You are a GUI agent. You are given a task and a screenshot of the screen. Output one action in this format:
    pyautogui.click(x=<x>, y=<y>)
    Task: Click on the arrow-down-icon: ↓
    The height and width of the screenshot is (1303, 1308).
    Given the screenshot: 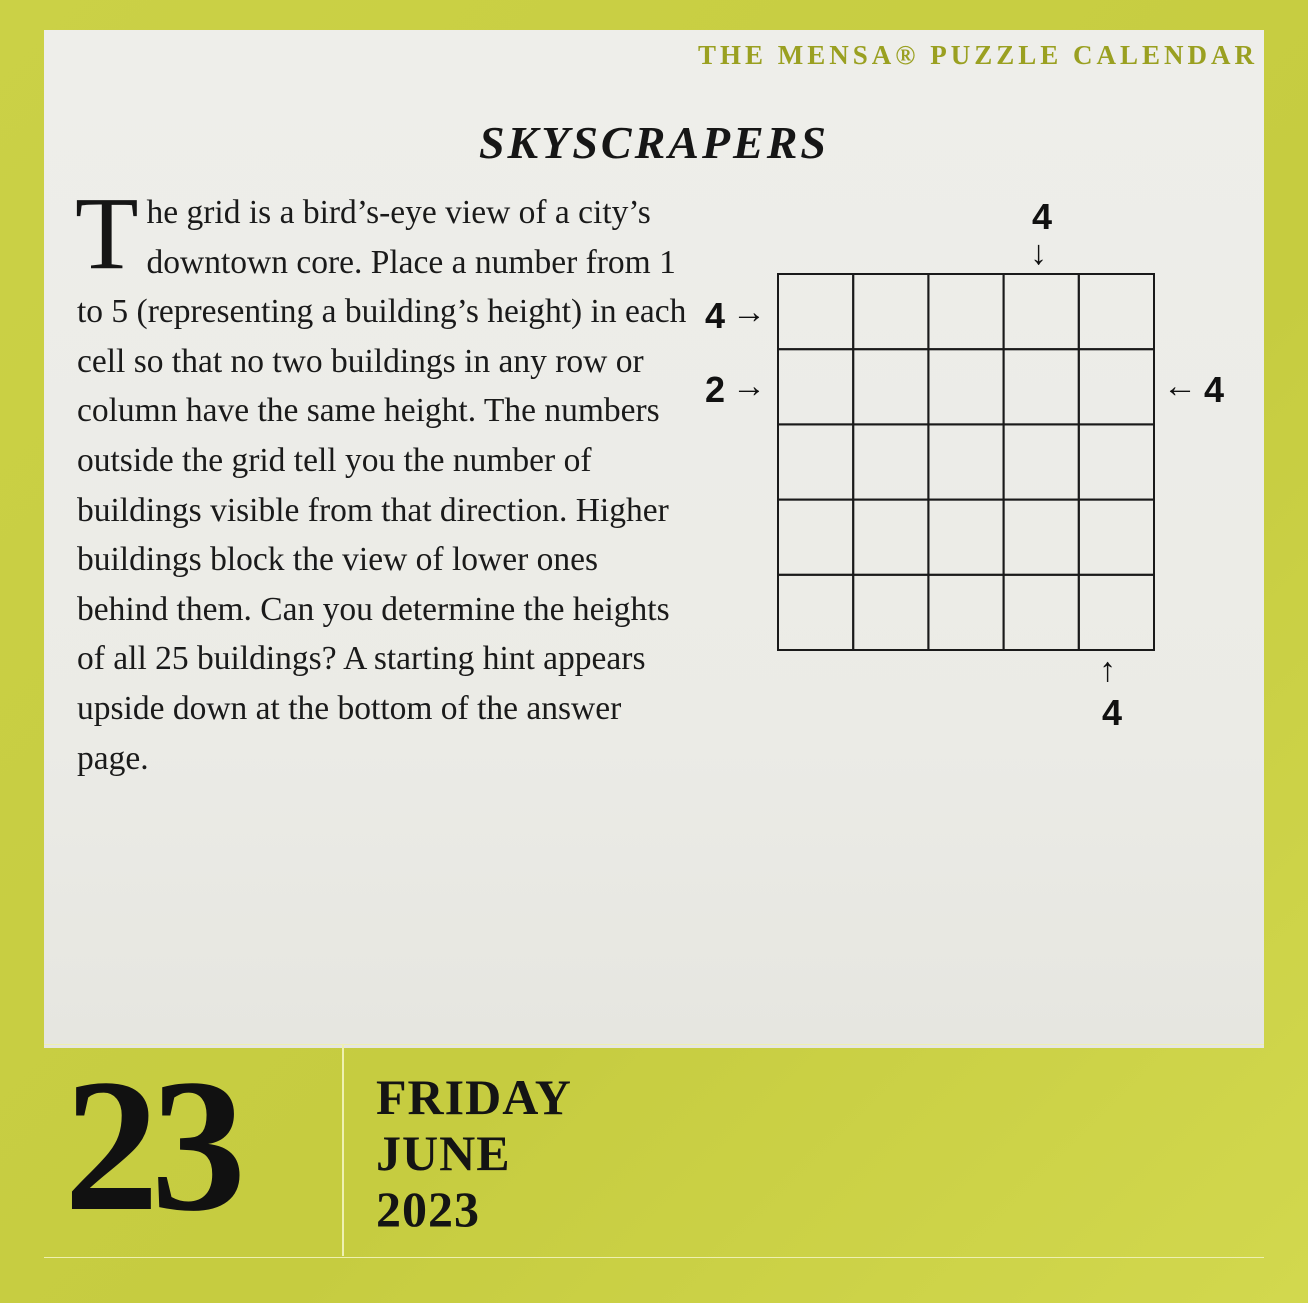 What is the action you would take?
    pyautogui.click(x=1038, y=253)
    